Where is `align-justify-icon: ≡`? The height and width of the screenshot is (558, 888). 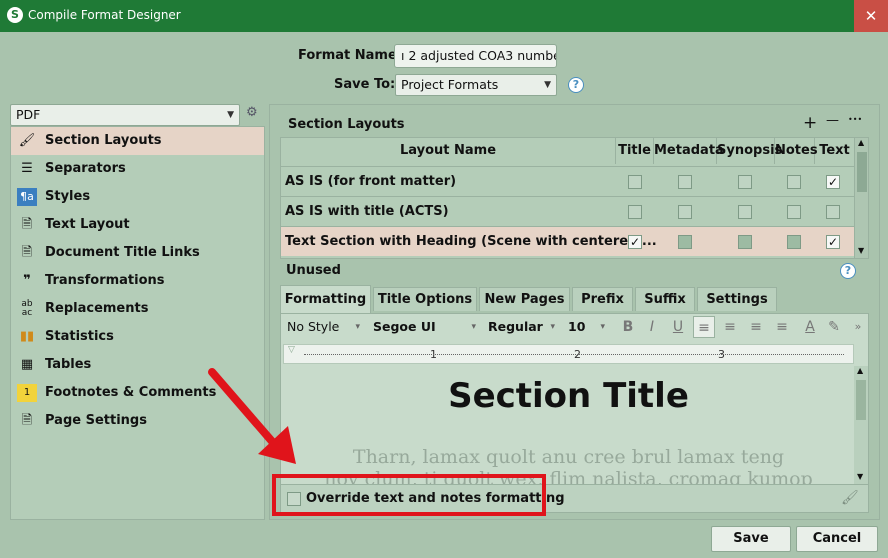 align-justify-icon: ≡ is located at coordinates (756, 327).